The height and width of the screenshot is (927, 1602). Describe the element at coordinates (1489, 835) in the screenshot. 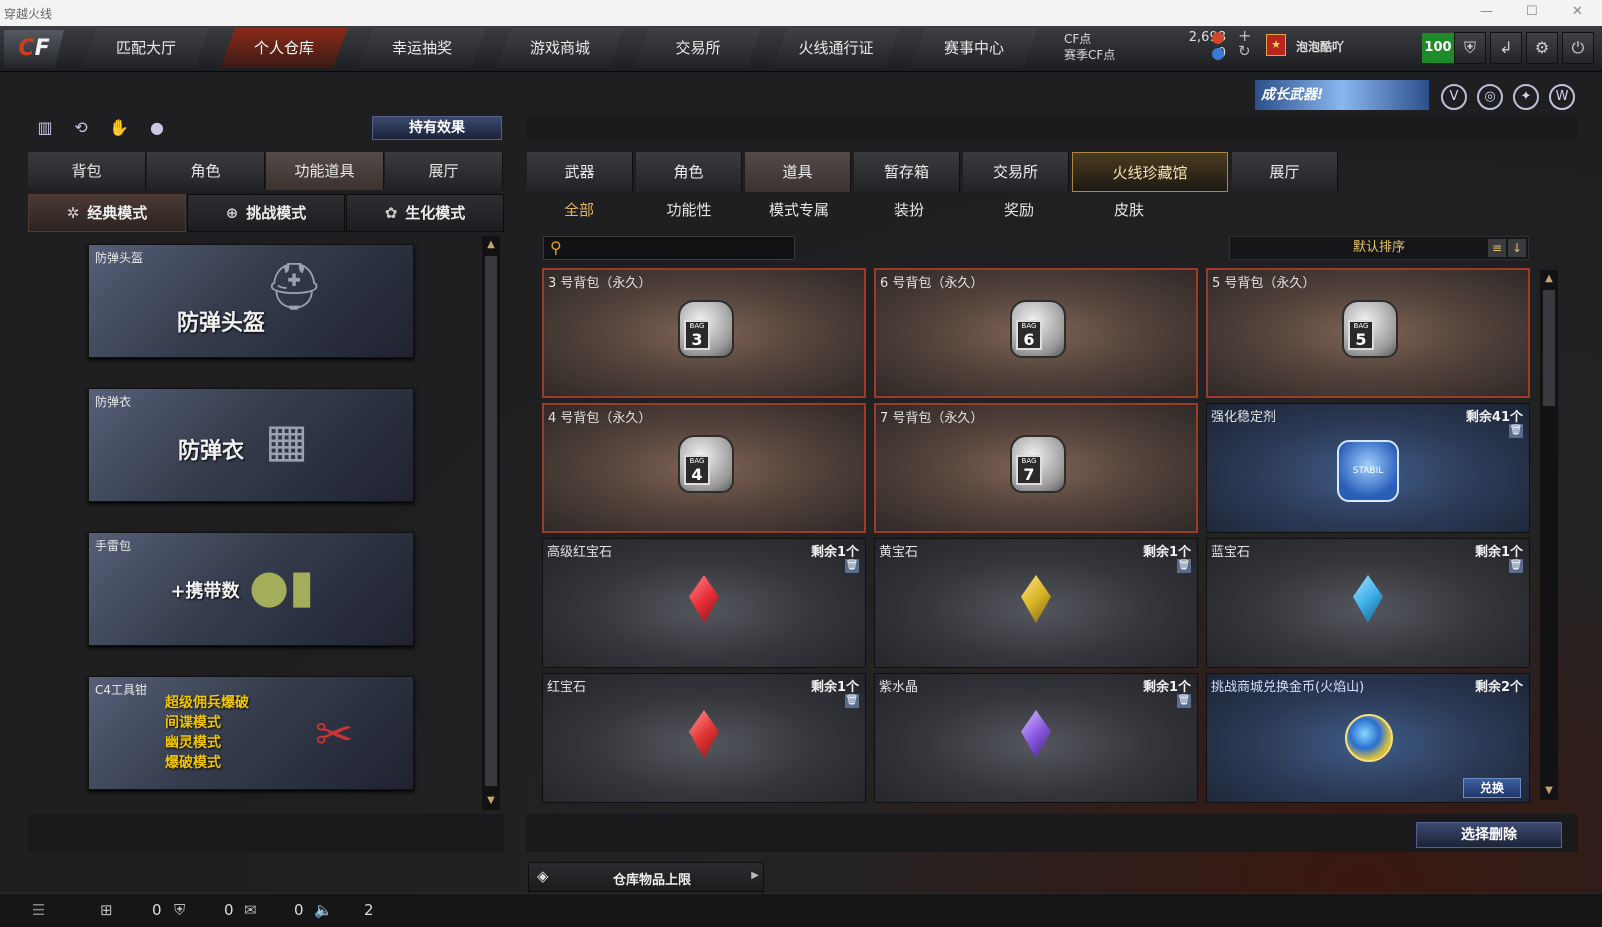

I see `select-delete-button: 选择删除` at that location.